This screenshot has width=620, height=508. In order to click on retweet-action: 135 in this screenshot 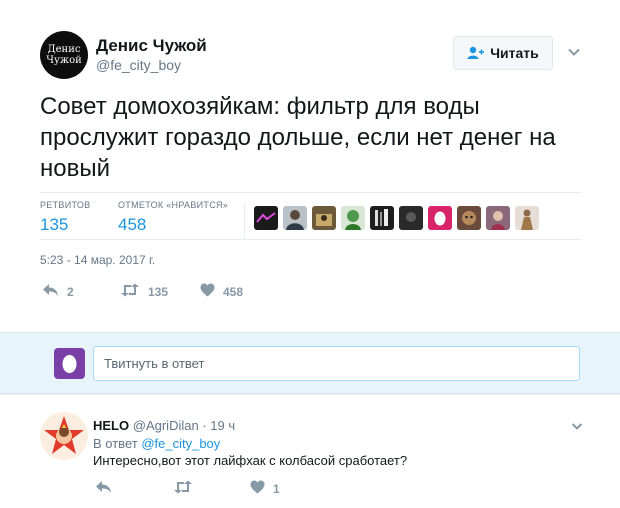, I will do `click(144, 291)`.